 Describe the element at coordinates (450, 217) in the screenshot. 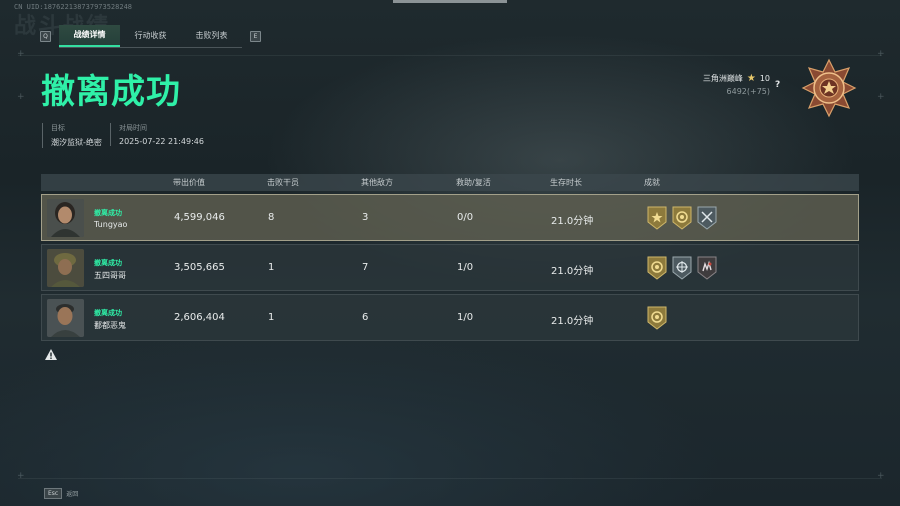

I see `table-row: 撤离成功 Tungyao 4,599,046 8 3 0/0 21.0分钟` at that location.